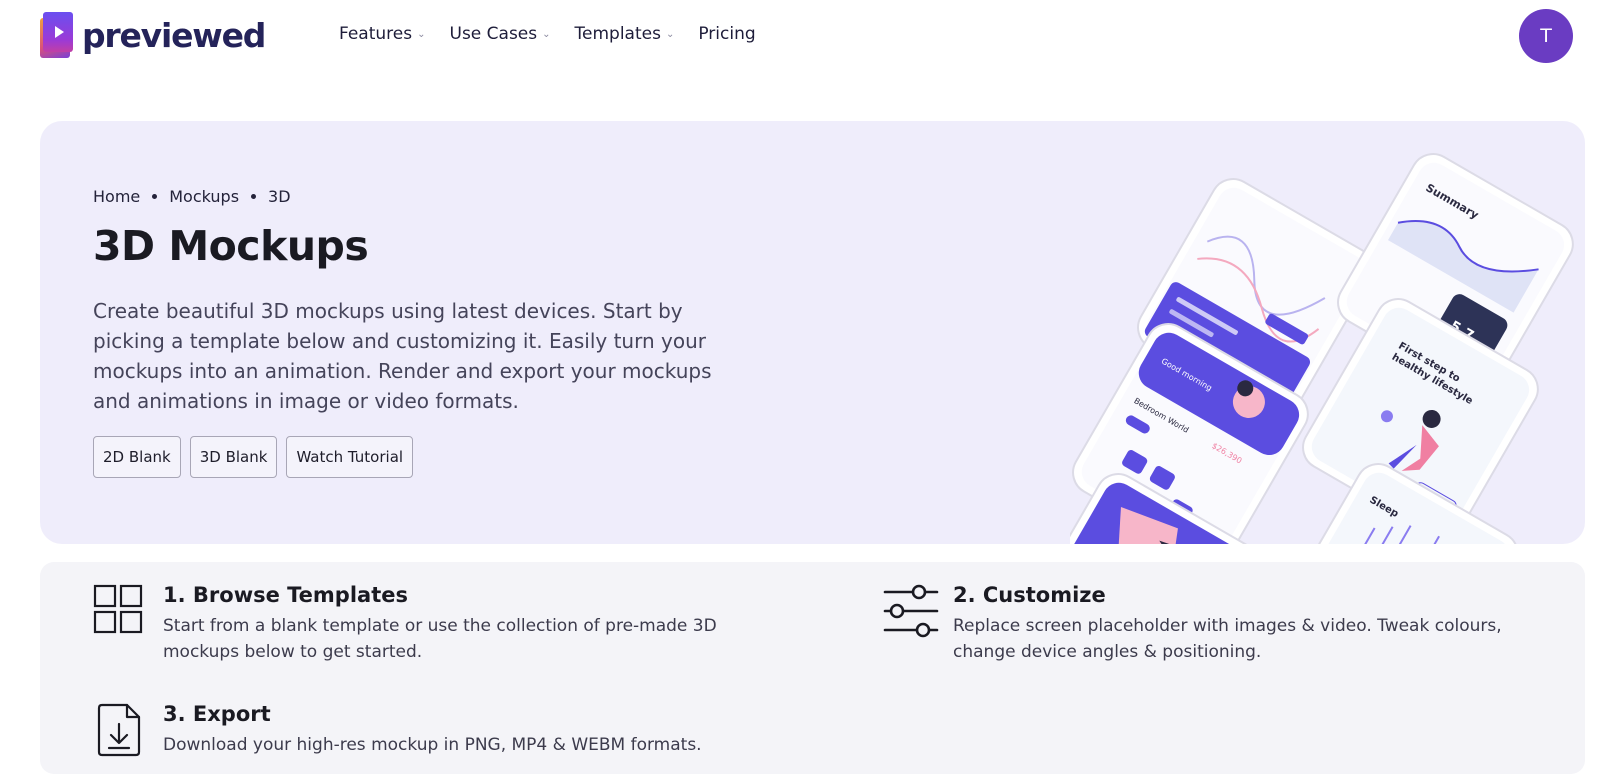  What do you see at coordinates (137, 457) in the screenshot?
I see `2d-blank-button: 2D Blank` at bounding box center [137, 457].